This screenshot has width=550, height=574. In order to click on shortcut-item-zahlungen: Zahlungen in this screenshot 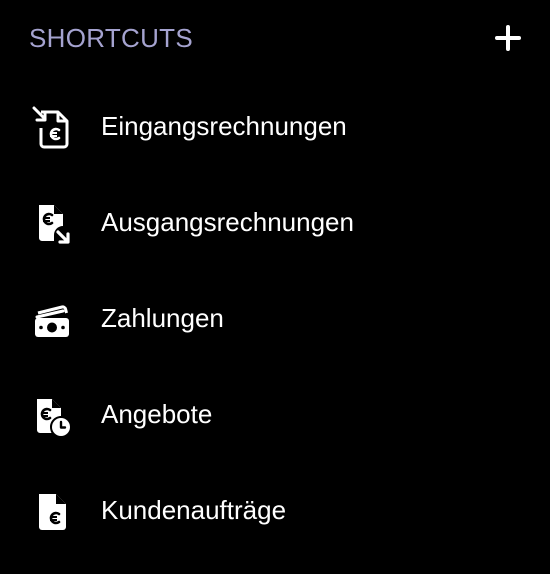, I will do `click(275, 318)`.